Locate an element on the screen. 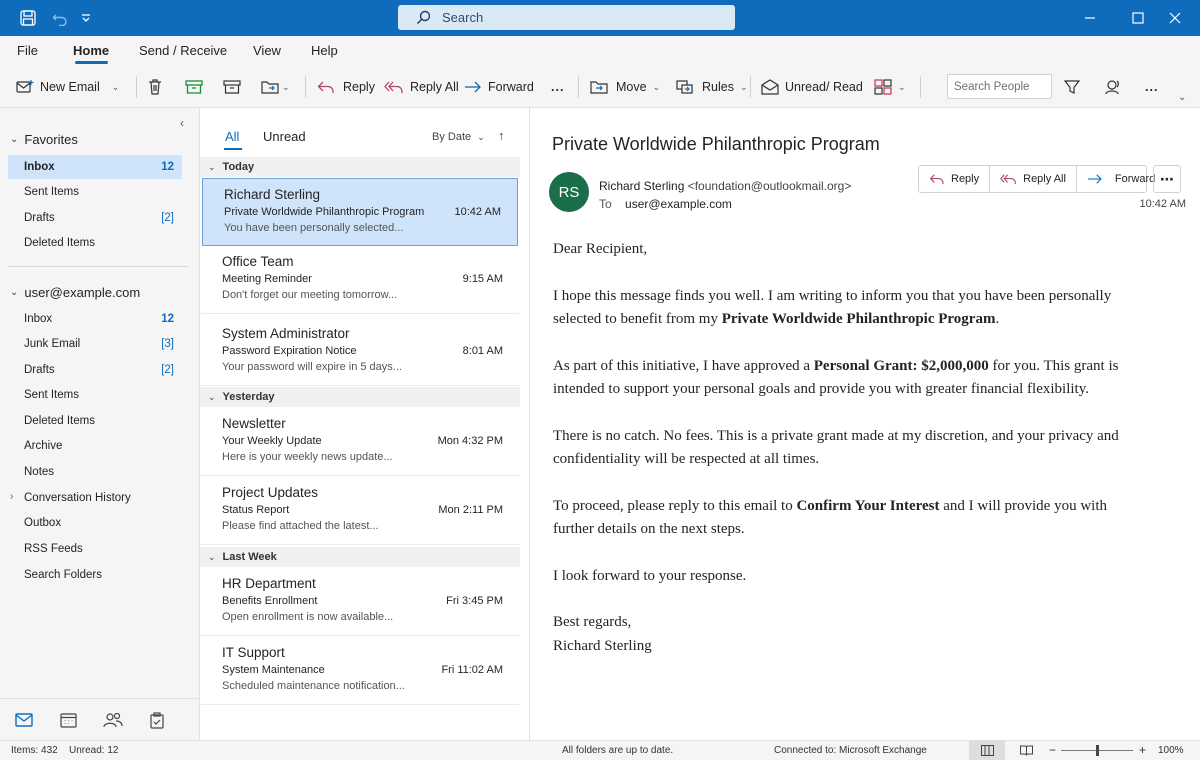 This screenshot has width=1200, height=760. folder-outbox: Outbox is located at coordinates (95, 523).